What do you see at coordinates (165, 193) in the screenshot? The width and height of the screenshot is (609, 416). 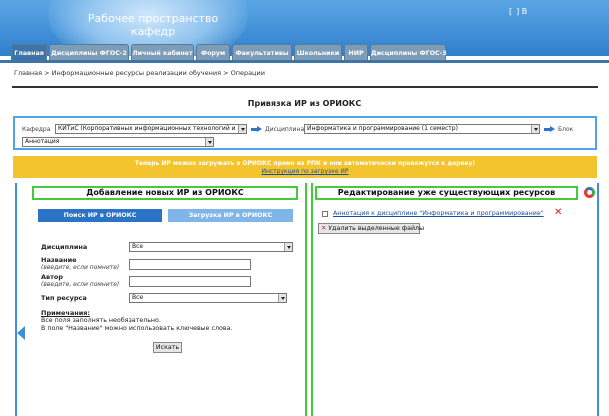 I see `add-resources-heading: Добавление новых ИР из ОРИОКС` at bounding box center [165, 193].